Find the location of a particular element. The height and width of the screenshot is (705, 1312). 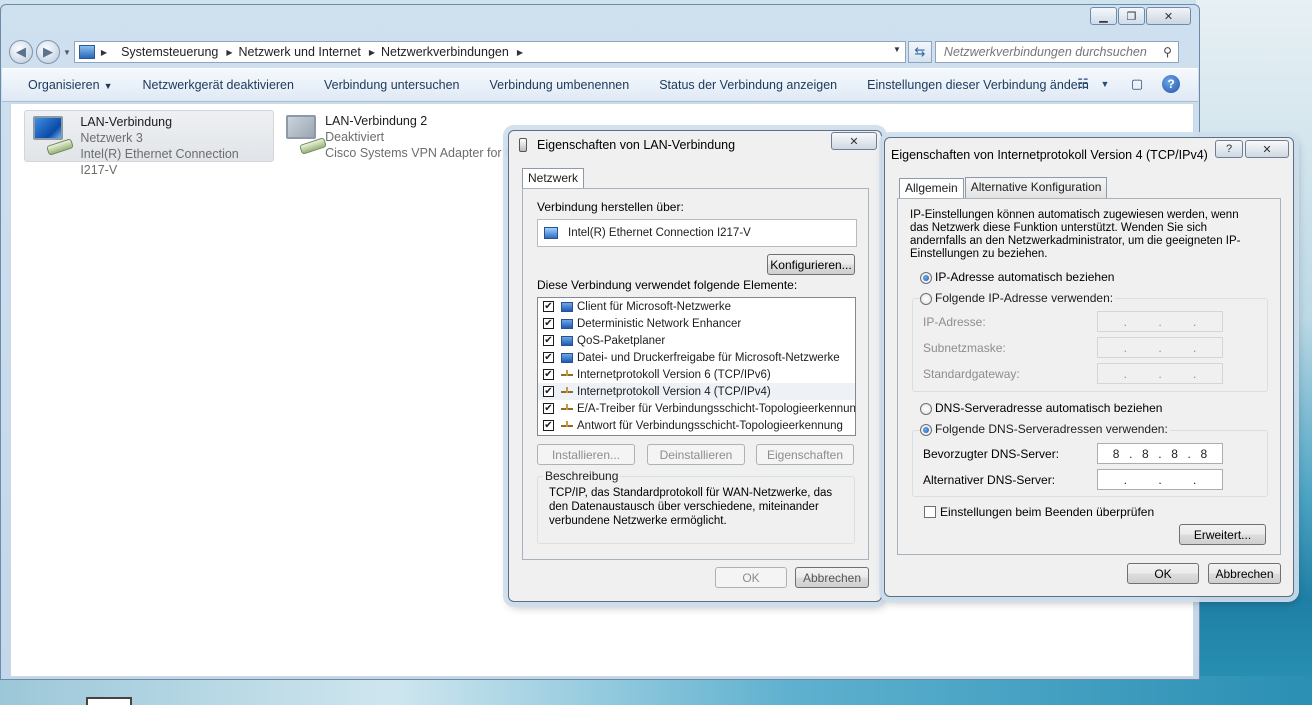

breadcrumb-label: Netzwerkverbindungen is located at coordinates (444, 52).